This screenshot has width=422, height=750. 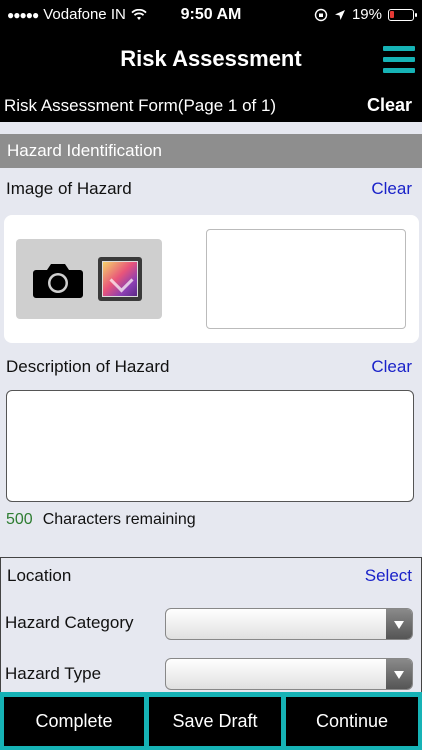 I want to click on select-location-button: Select, so click(x=388, y=576).